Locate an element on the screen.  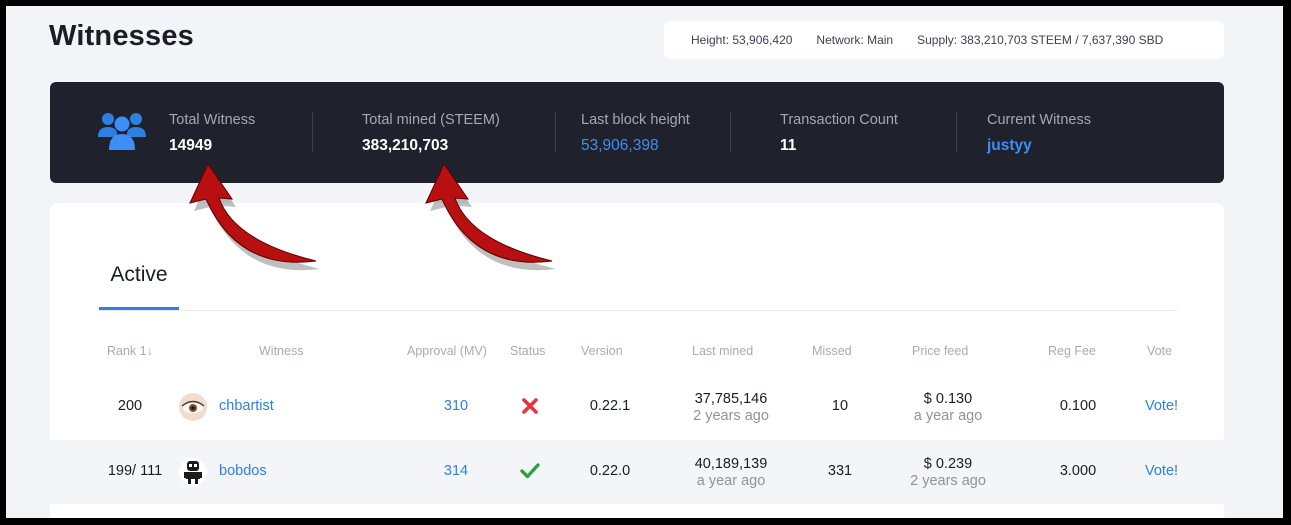
last-block-link: 53,906,398 is located at coordinates (635, 146).